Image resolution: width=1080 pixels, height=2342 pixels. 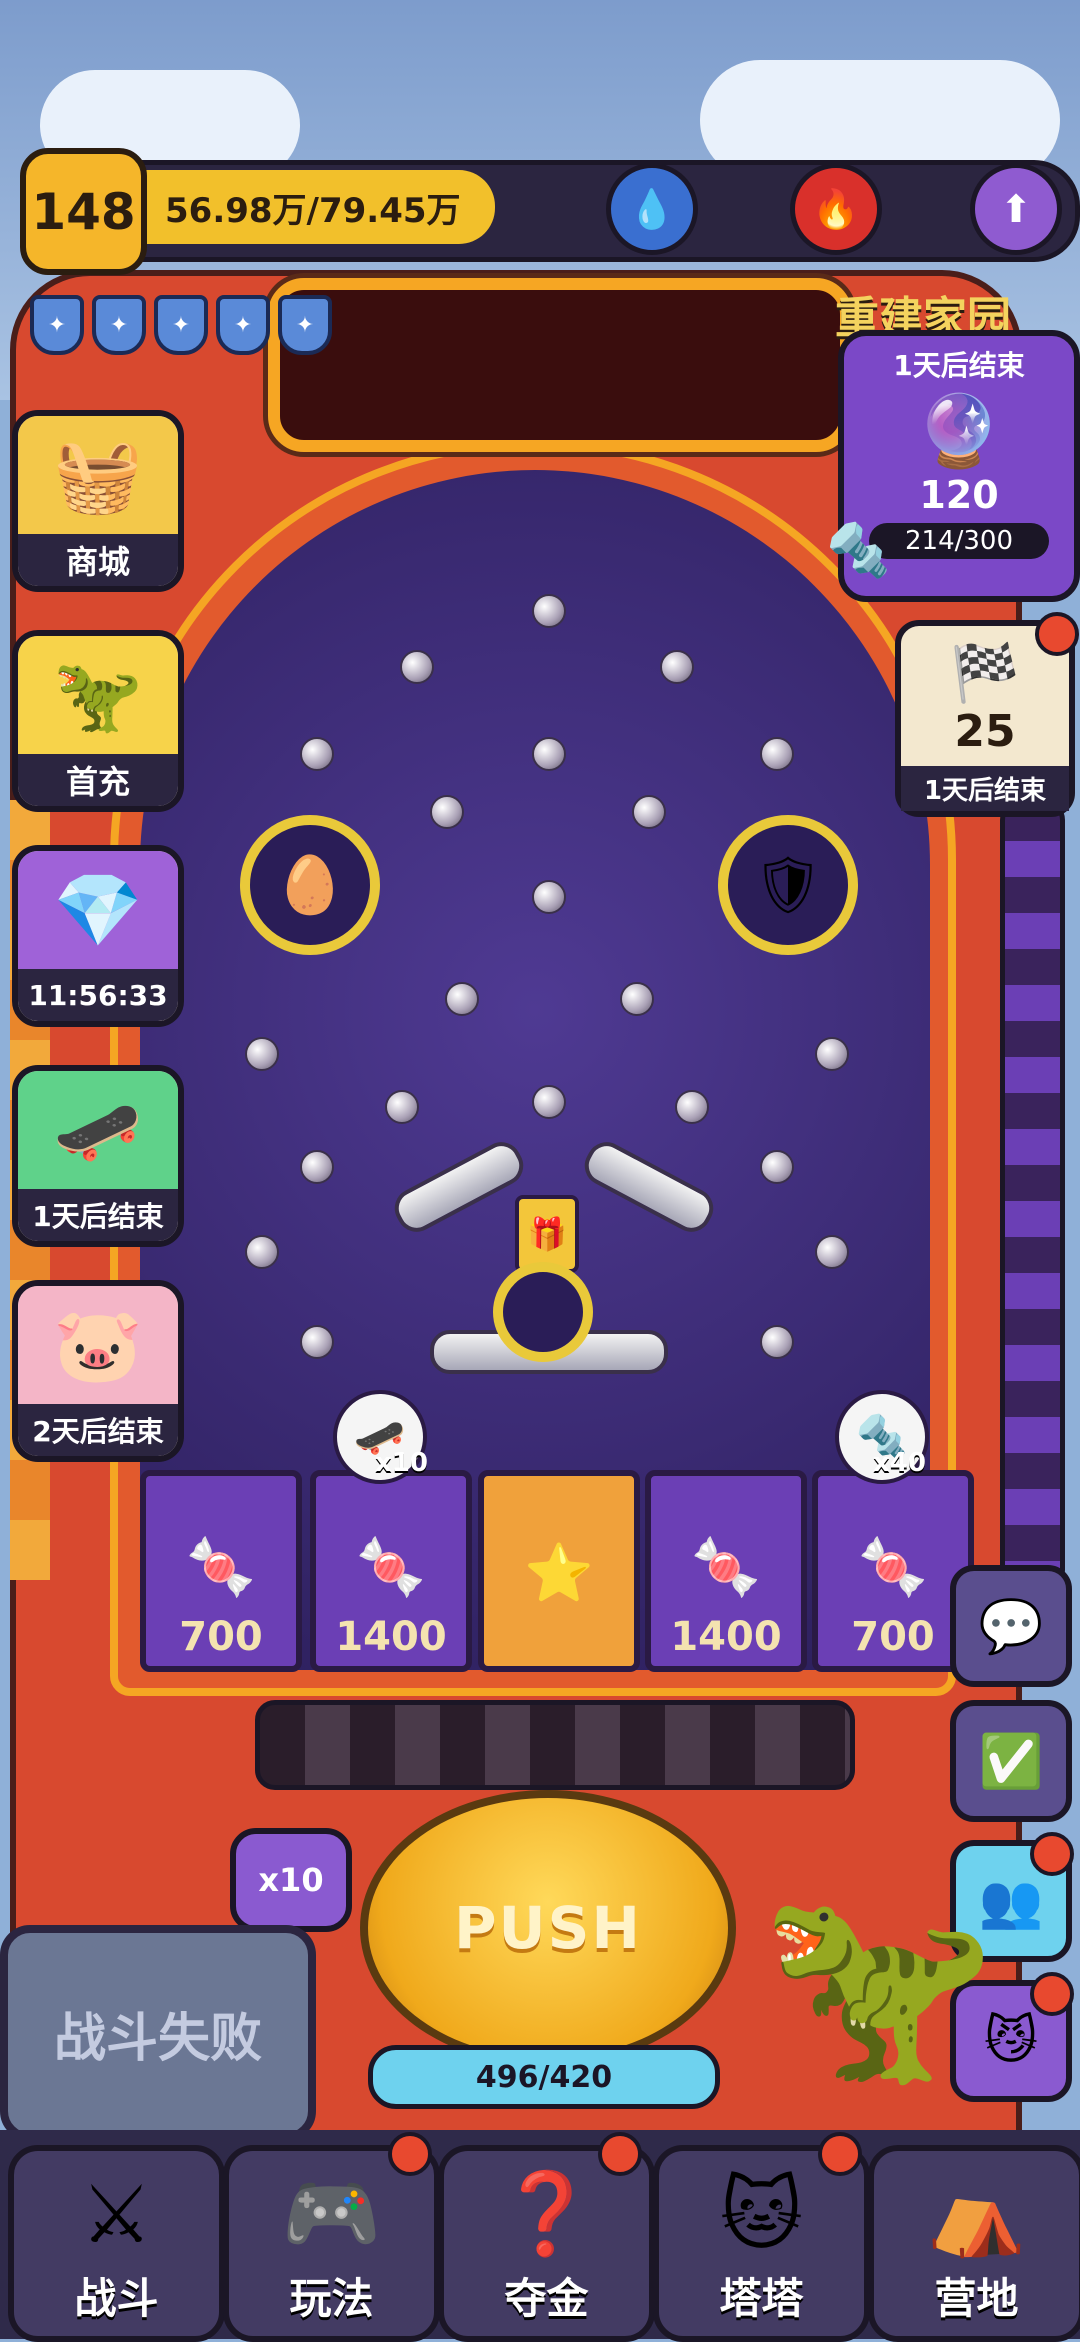 What do you see at coordinates (985, 731) in the screenshot?
I see `race-count: 25` at bounding box center [985, 731].